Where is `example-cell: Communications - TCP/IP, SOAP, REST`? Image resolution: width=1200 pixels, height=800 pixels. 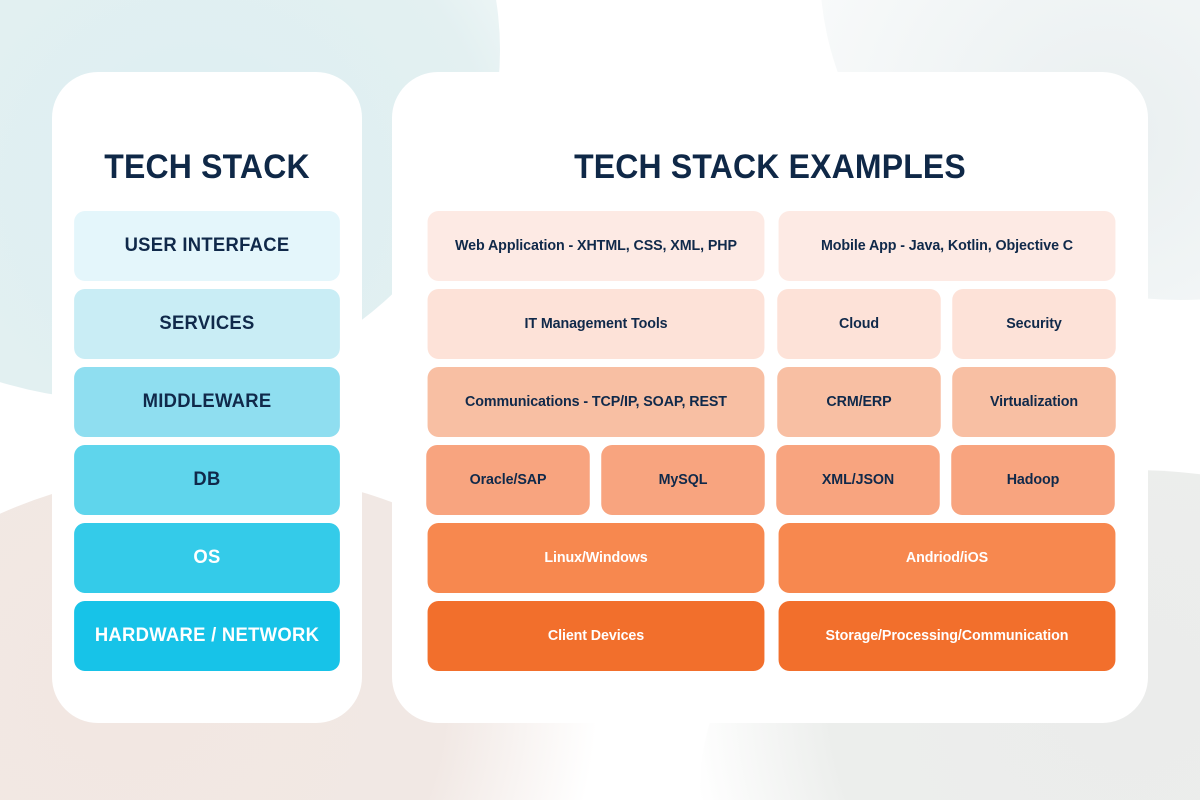 example-cell: Communications - TCP/IP, SOAP, REST is located at coordinates (596, 402).